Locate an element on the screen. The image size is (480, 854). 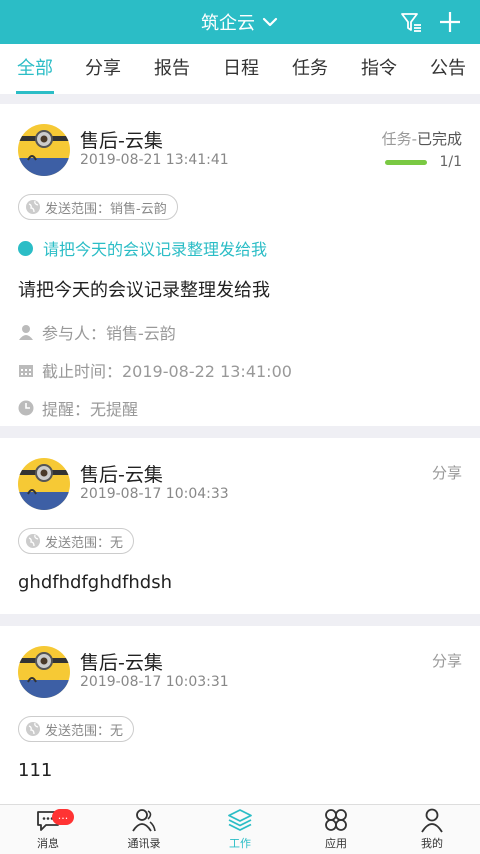
nav-label: 应用 is located at coordinates (336, 843).